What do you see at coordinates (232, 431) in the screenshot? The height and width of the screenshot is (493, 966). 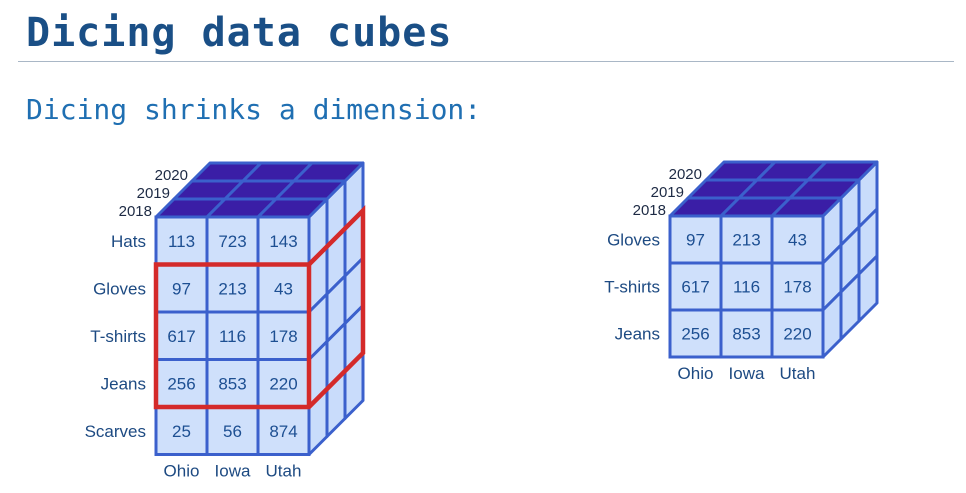 I see `cube-cell-value: 56` at bounding box center [232, 431].